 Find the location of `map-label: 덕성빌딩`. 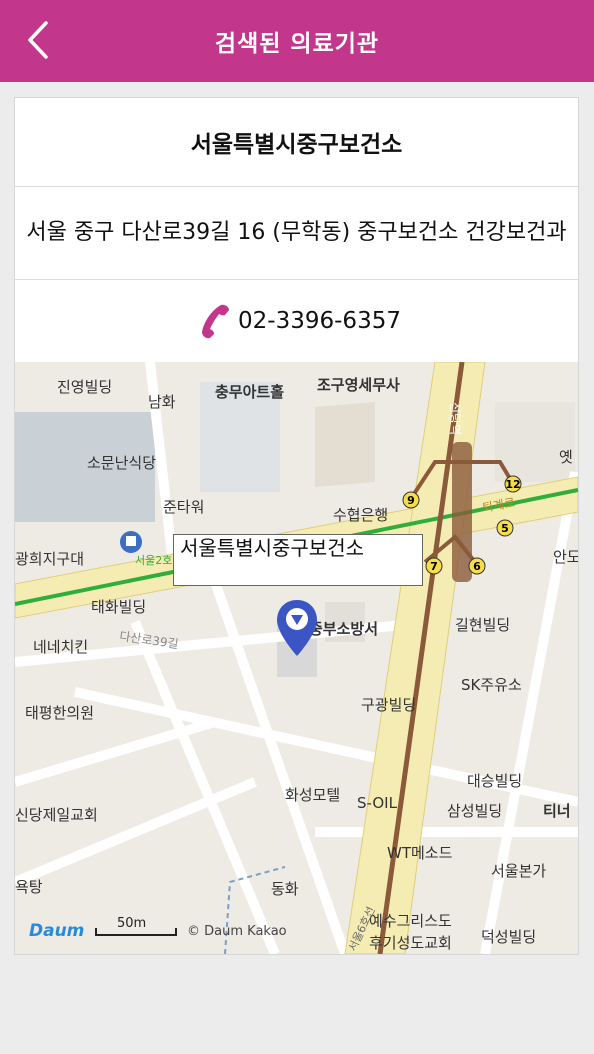

map-label: 덕성빌딩 is located at coordinates (508, 937).